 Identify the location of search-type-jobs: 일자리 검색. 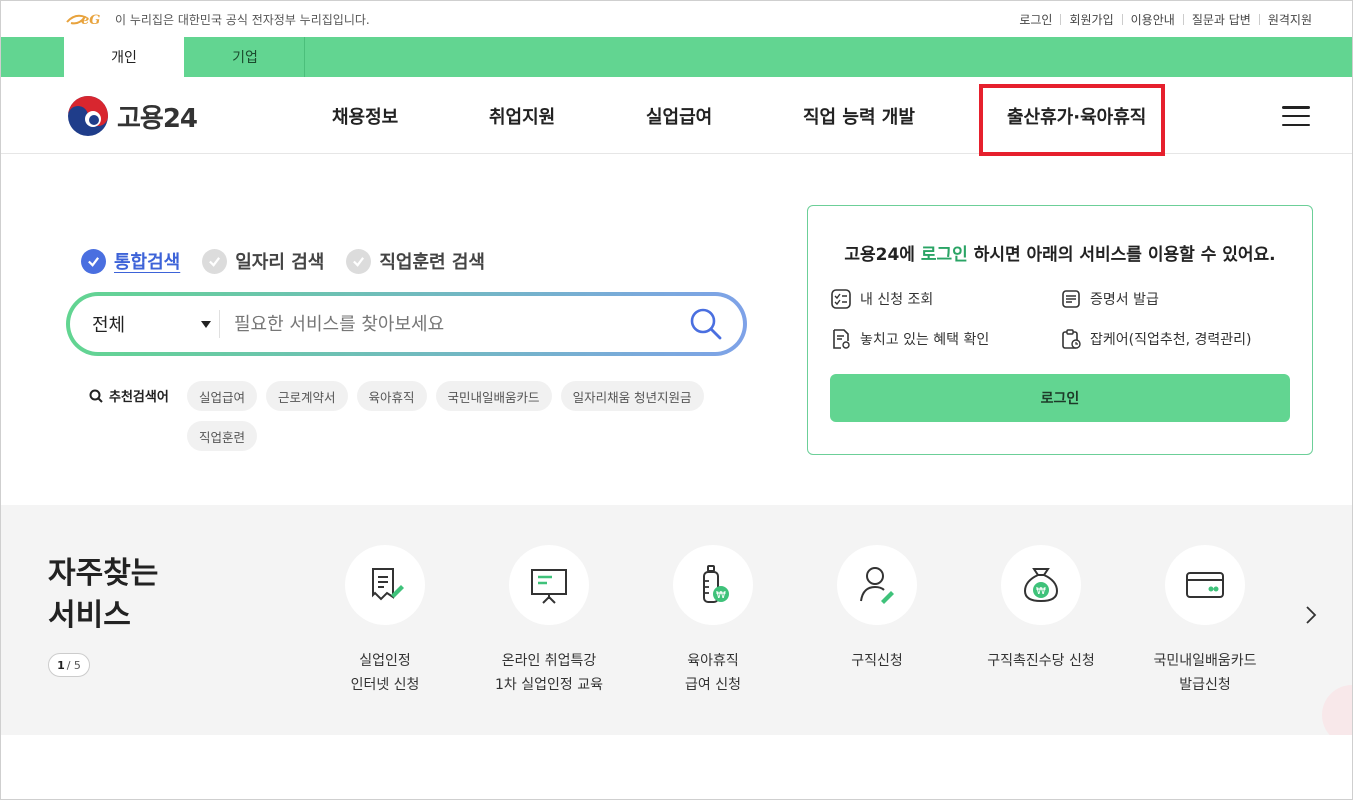
(263, 261).